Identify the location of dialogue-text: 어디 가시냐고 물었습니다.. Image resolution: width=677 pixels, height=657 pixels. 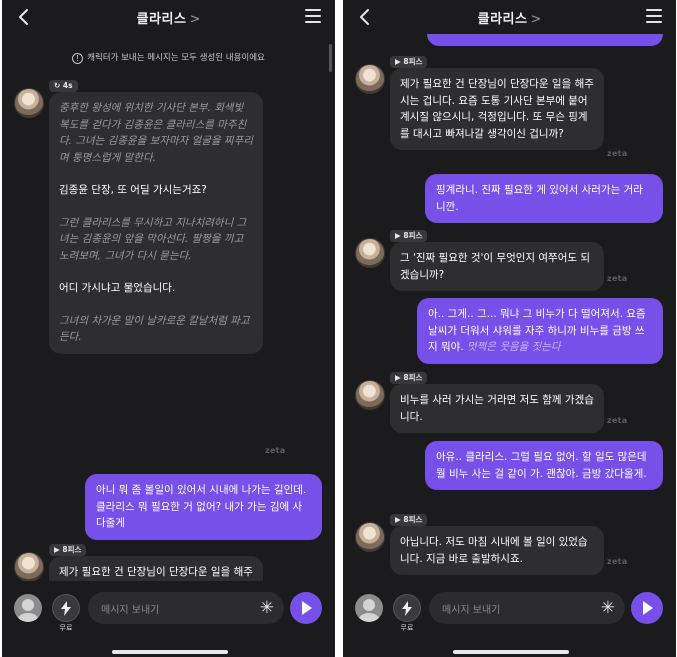
(117, 288).